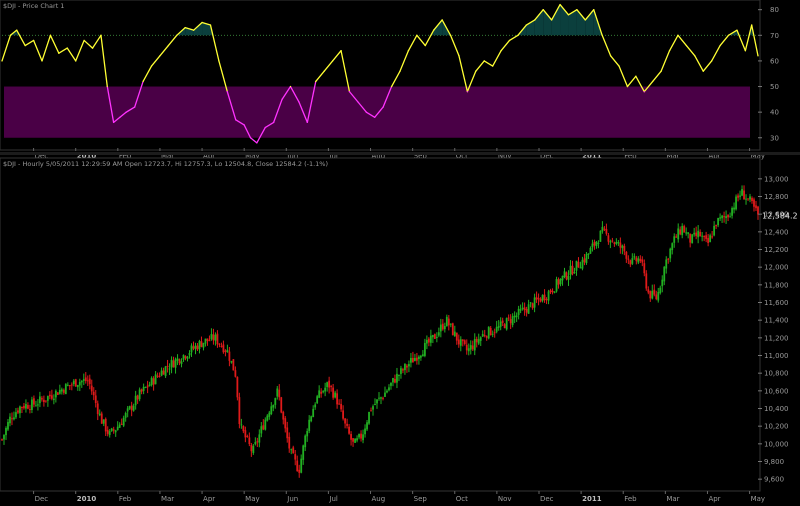 This screenshot has width=800, height=506. I want to click on price-x-tick-label: Jul, so click(333, 499).